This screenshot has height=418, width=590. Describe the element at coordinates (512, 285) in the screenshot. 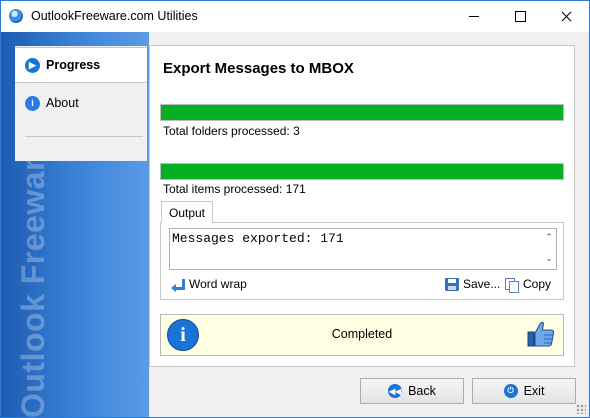

I see `copy-icon` at that location.